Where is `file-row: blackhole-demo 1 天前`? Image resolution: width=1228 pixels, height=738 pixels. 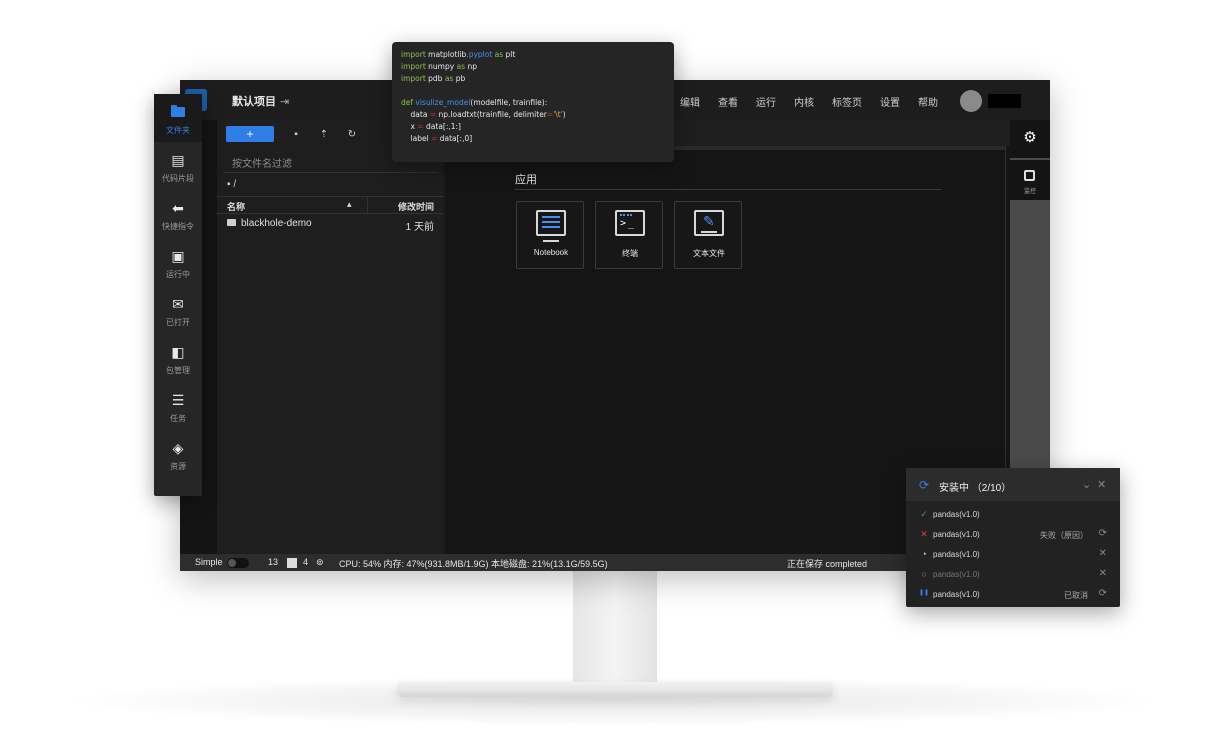 file-row: blackhole-demo 1 天前 is located at coordinates (330, 225).